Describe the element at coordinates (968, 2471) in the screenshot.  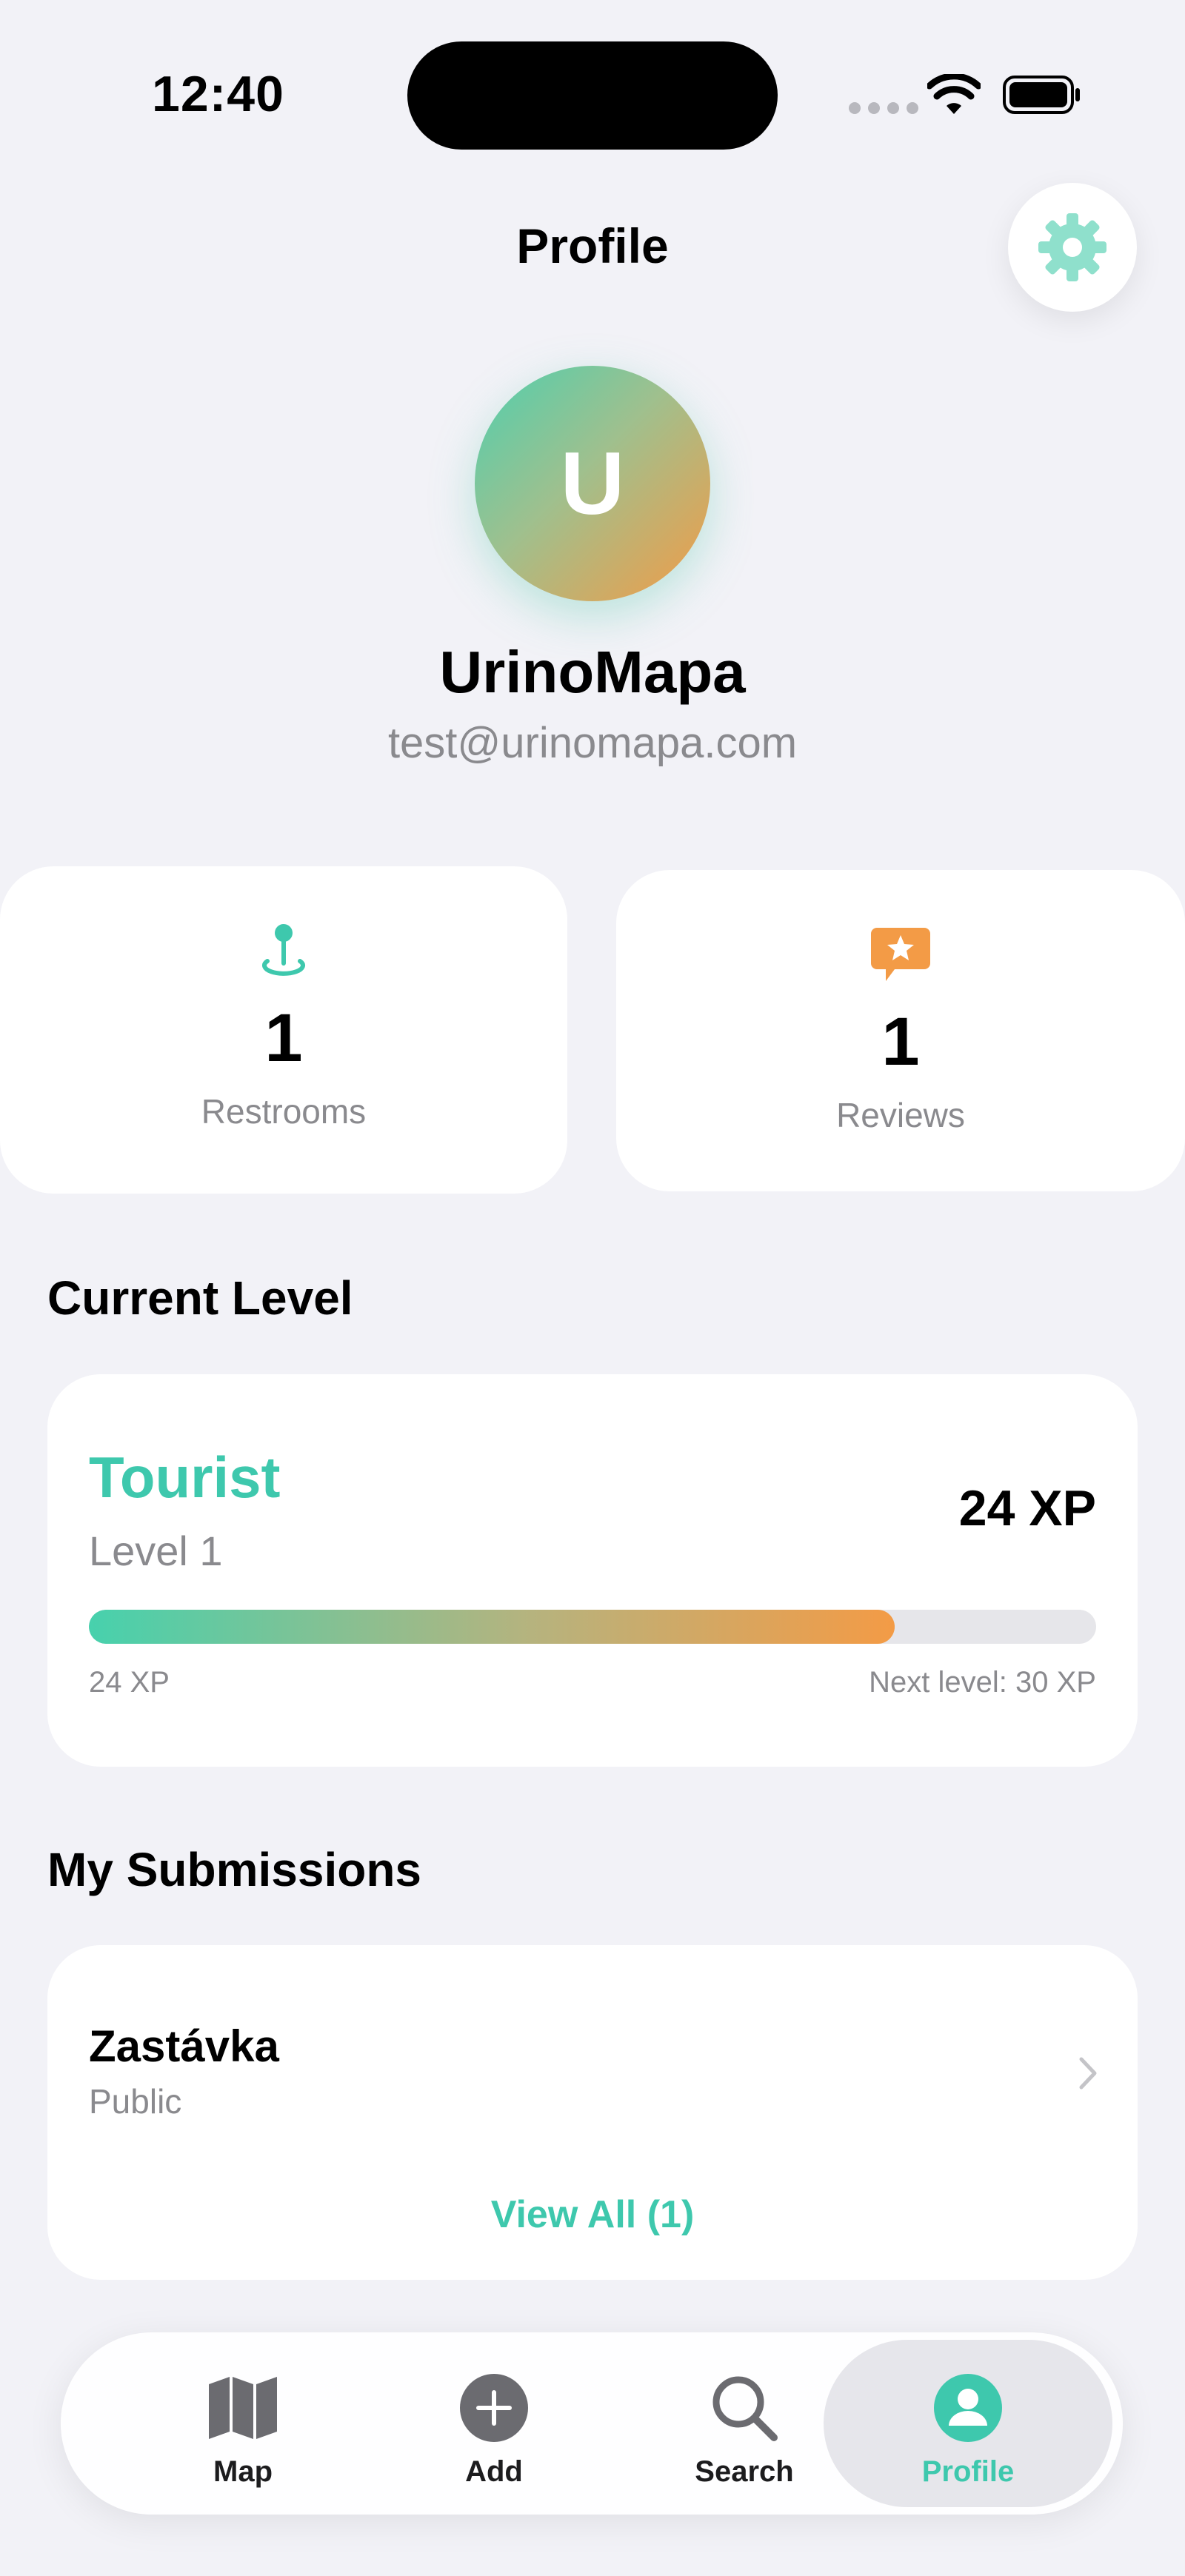
I see `tab-profile-label: Profile` at that location.